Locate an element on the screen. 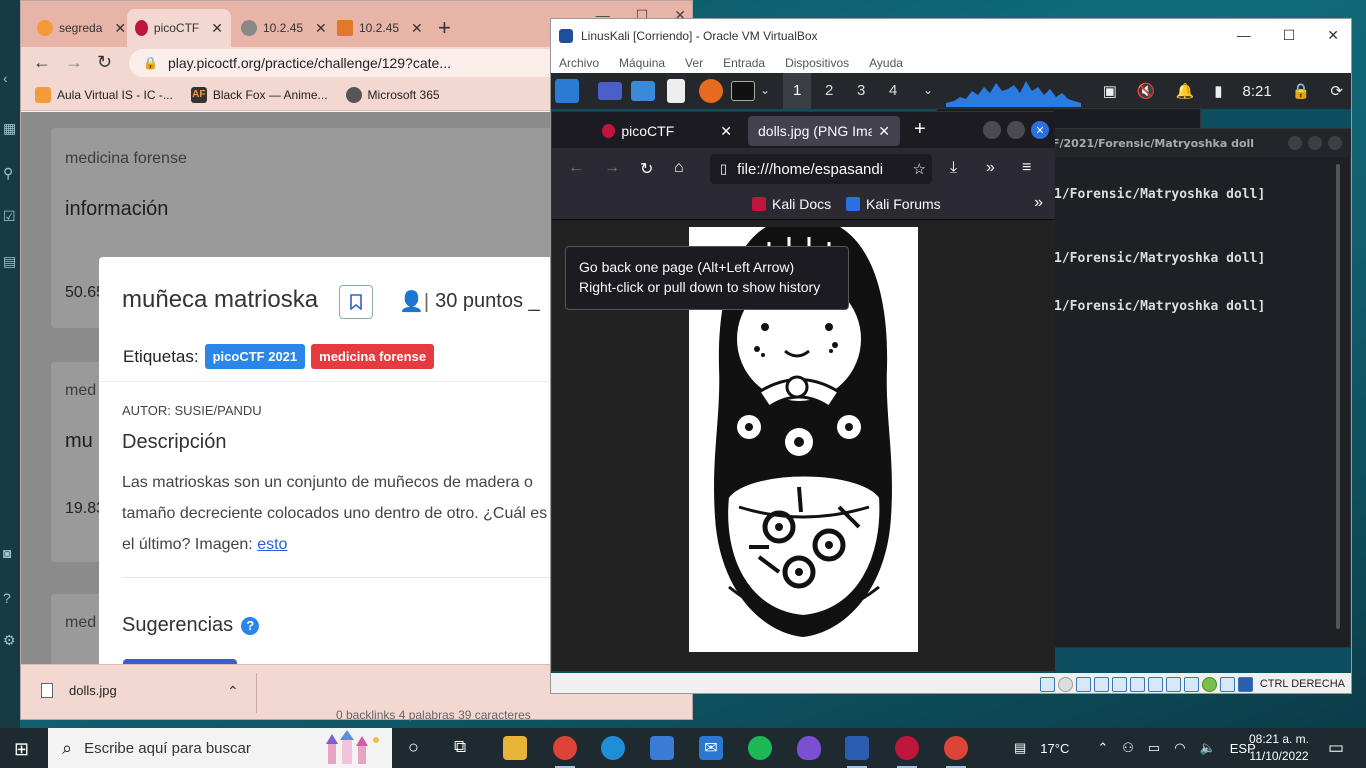 The width and height of the screenshot is (1366, 768). volume-icon: 🔈 is located at coordinates (1208, 748).